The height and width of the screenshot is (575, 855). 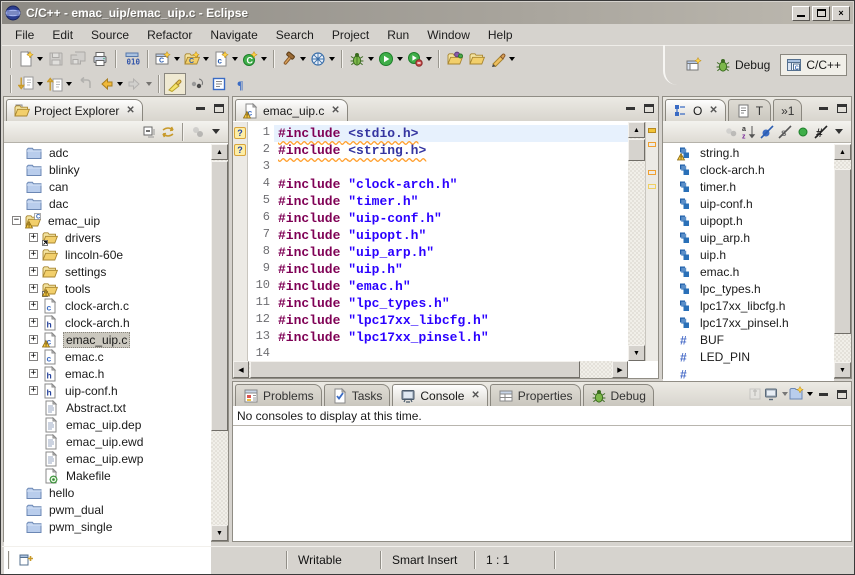 What do you see at coordinates (293, 59) in the screenshot?
I see `build-button` at bounding box center [293, 59].